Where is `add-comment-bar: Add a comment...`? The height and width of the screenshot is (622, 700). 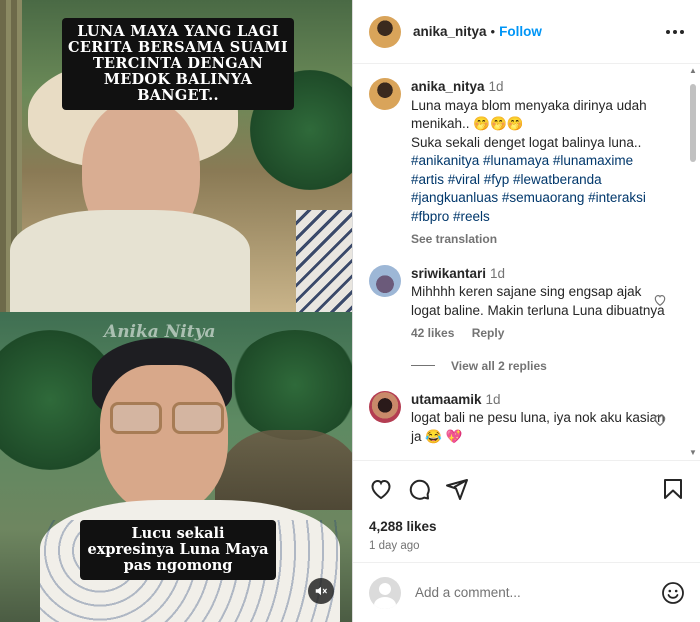
add-comment-bar: Add a comment... is located at coordinates (526, 592).